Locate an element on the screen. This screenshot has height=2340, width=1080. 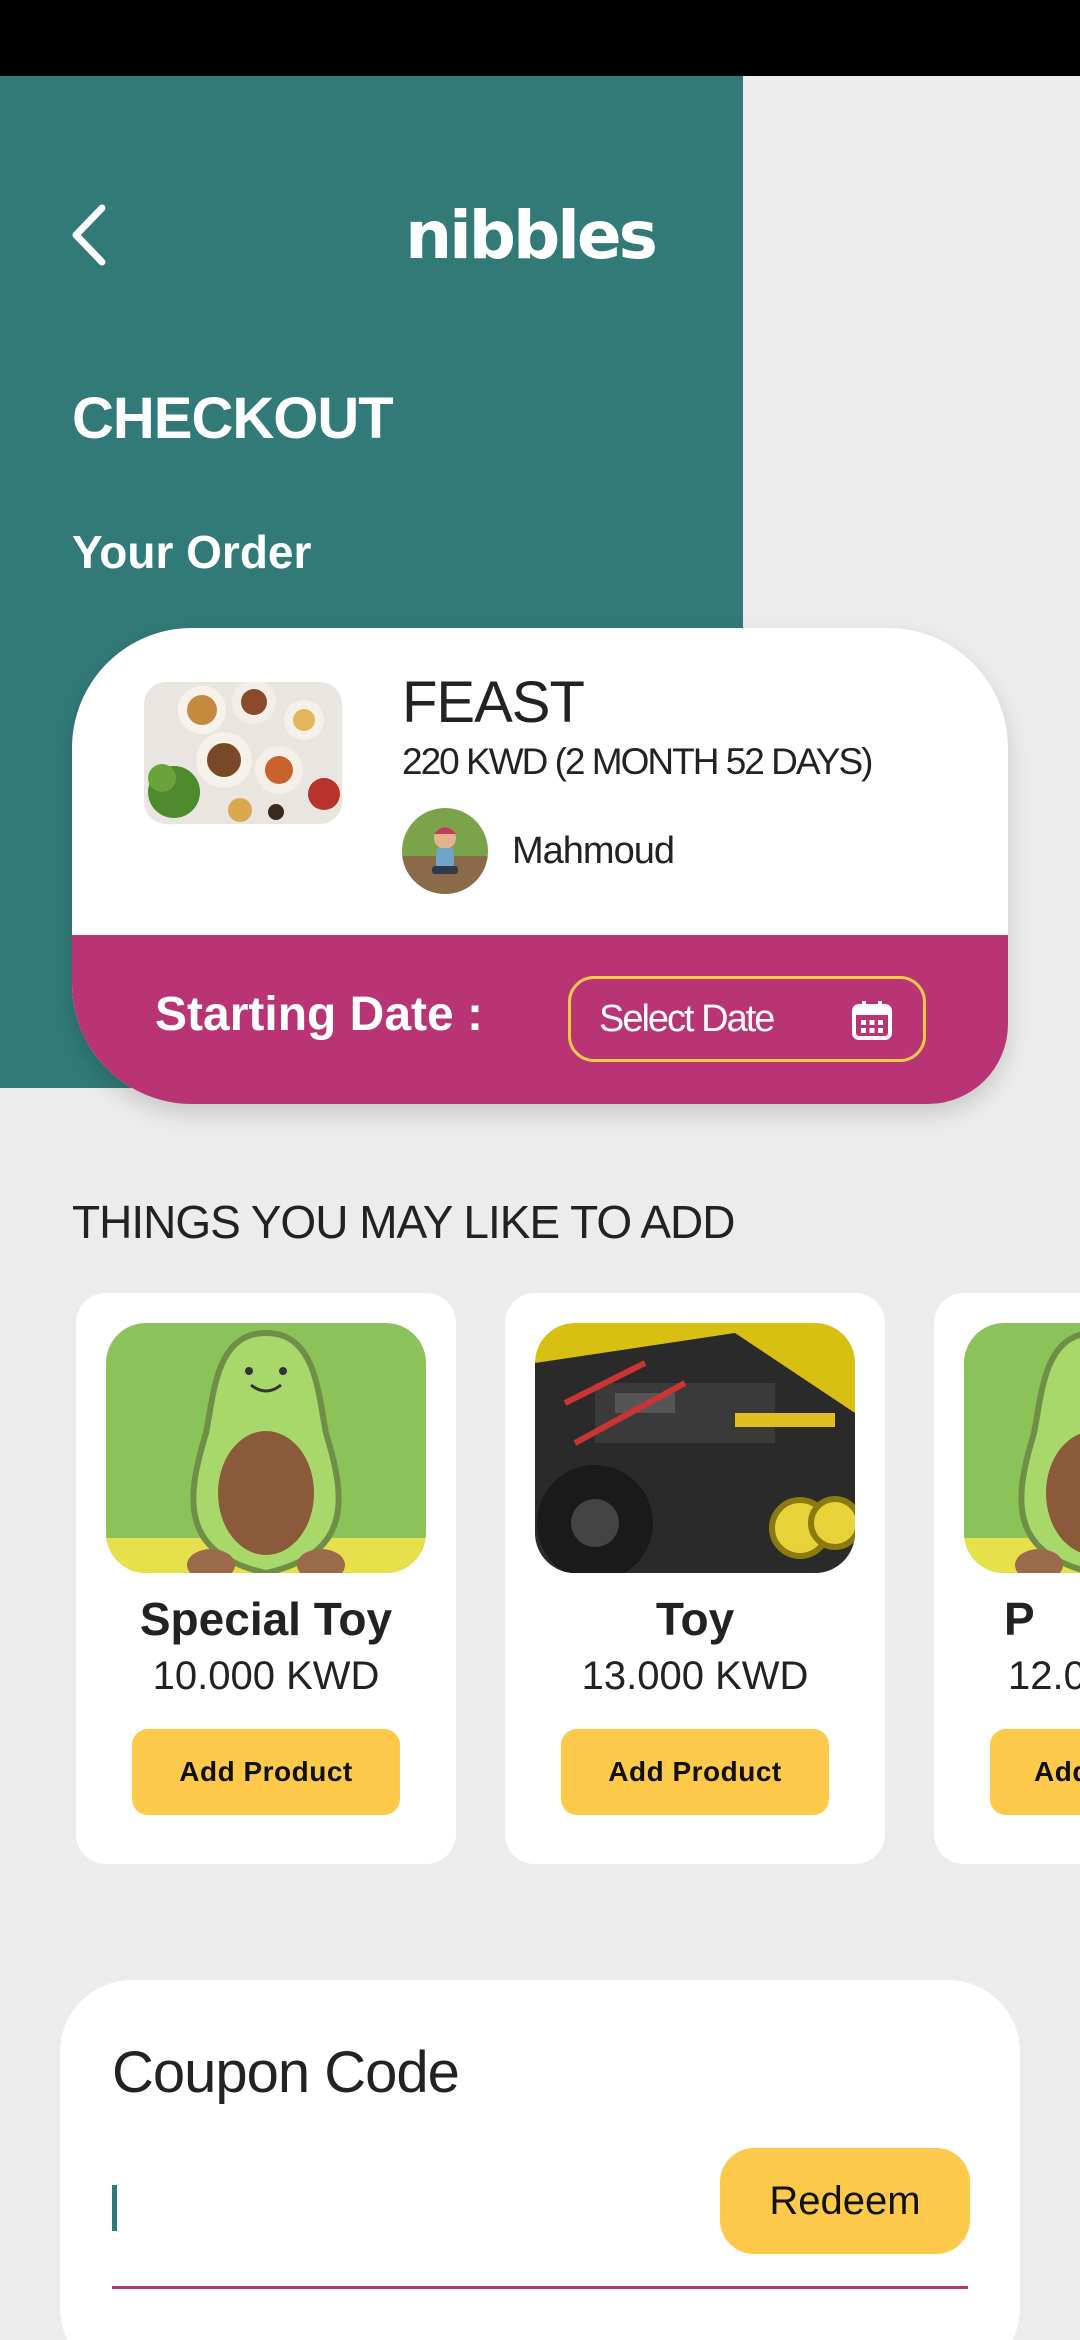
coupon-card: Coupon Code Redeem is located at coordinates (540, 2160).